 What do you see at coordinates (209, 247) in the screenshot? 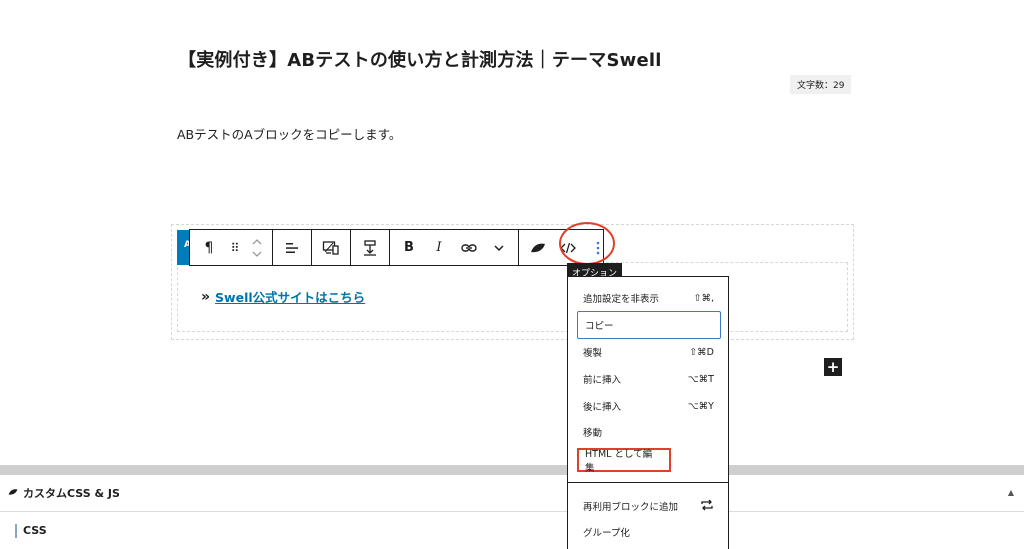
I see `paragraph-icon: ¶` at bounding box center [209, 247].